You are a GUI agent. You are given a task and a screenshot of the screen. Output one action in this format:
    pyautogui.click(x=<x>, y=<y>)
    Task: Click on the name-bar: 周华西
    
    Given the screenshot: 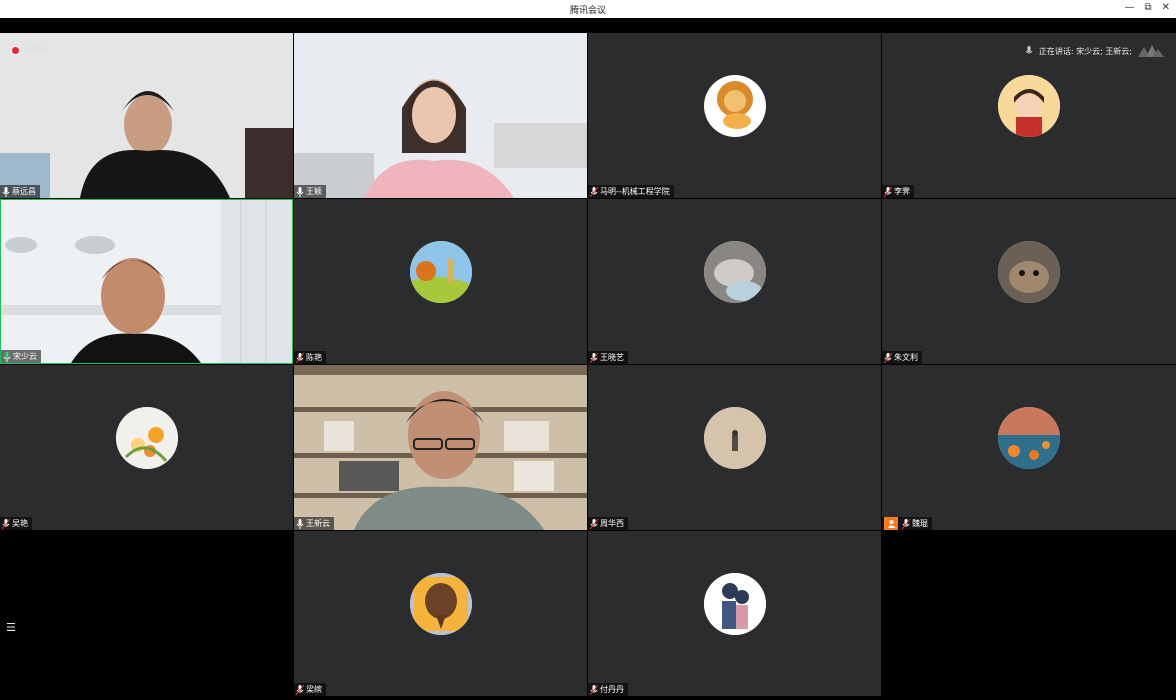 What is the action you would take?
    pyautogui.click(x=608, y=523)
    